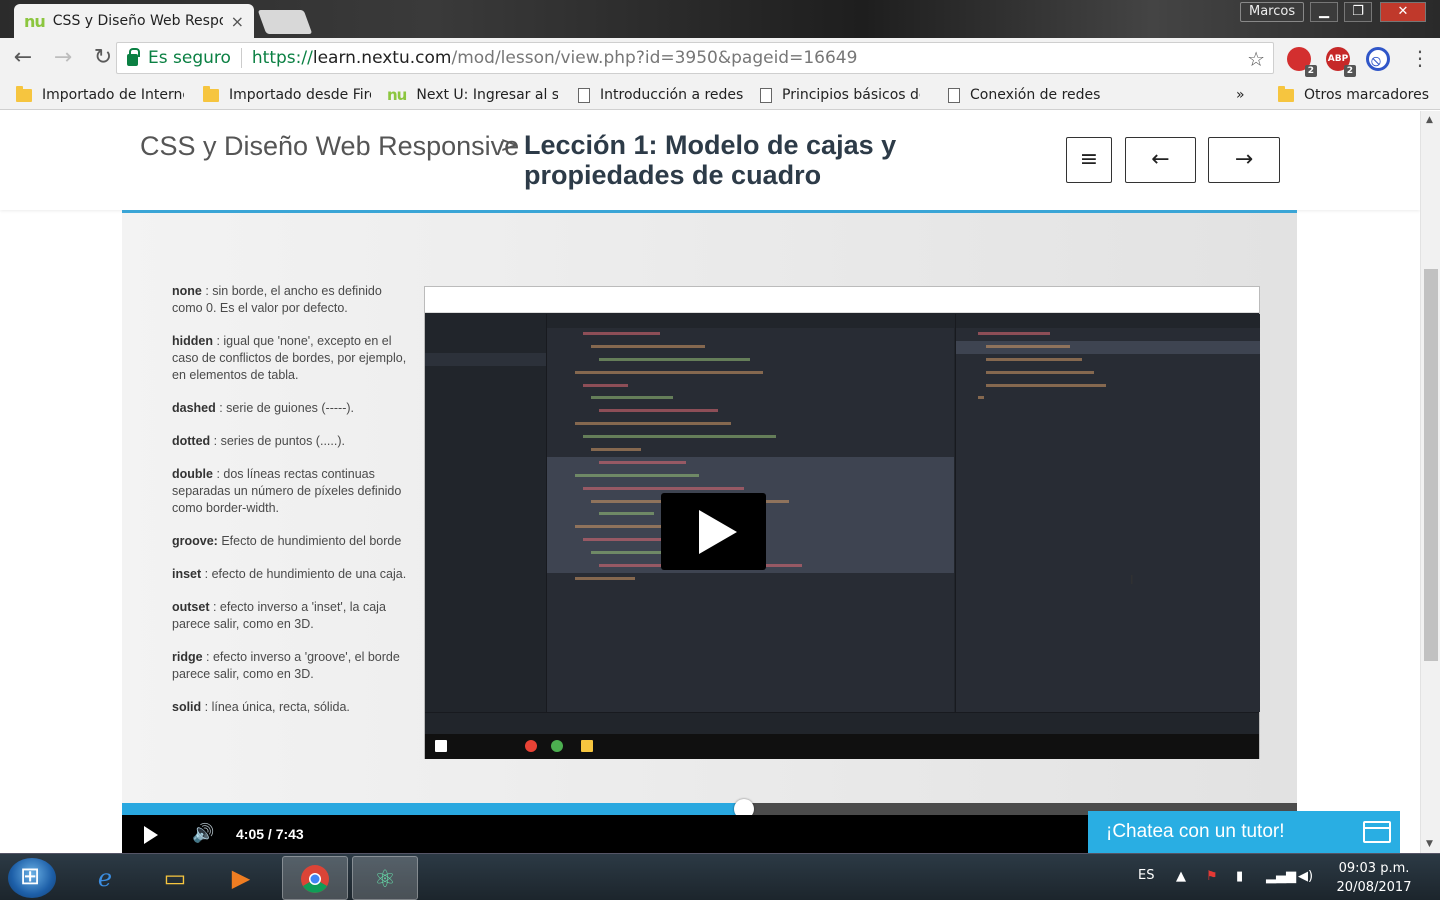  Describe the element at coordinates (472, 95) in the screenshot. I see `bookmark-nextu: nu Next U: Ingresar al sit` at that location.